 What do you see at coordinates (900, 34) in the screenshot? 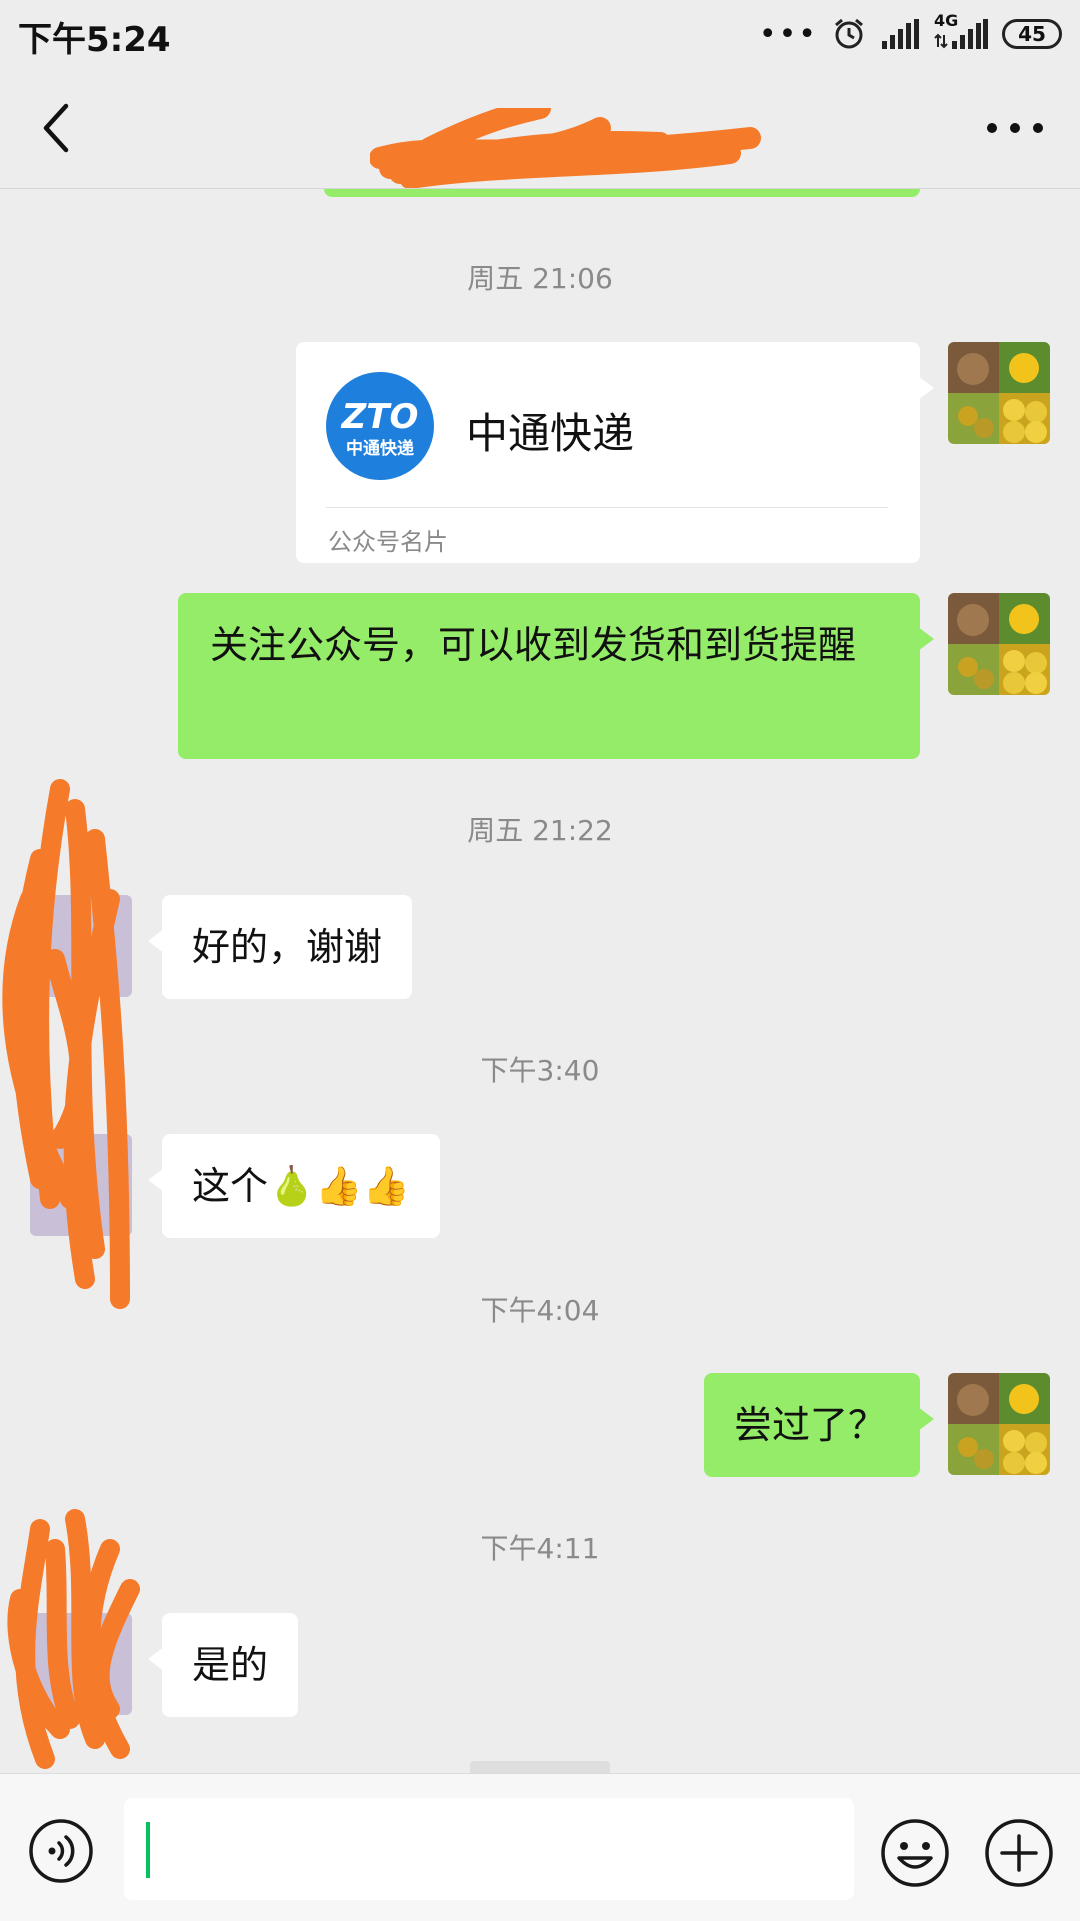
I see `signal-icon` at bounding box center [900, 34].